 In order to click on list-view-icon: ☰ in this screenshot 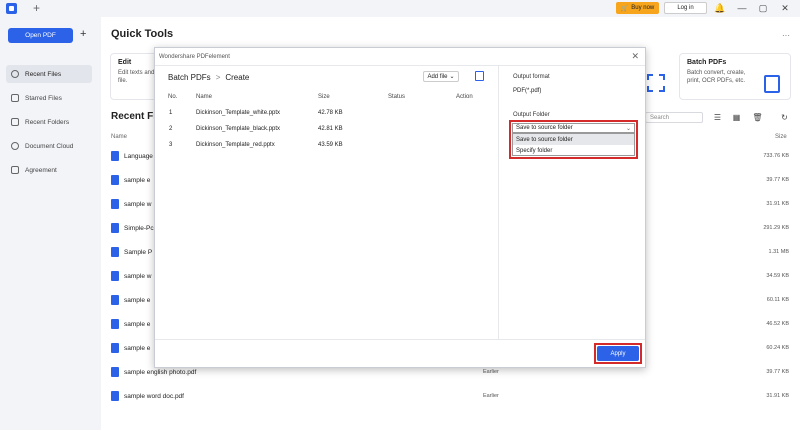, I will do `click(717, 117)`.